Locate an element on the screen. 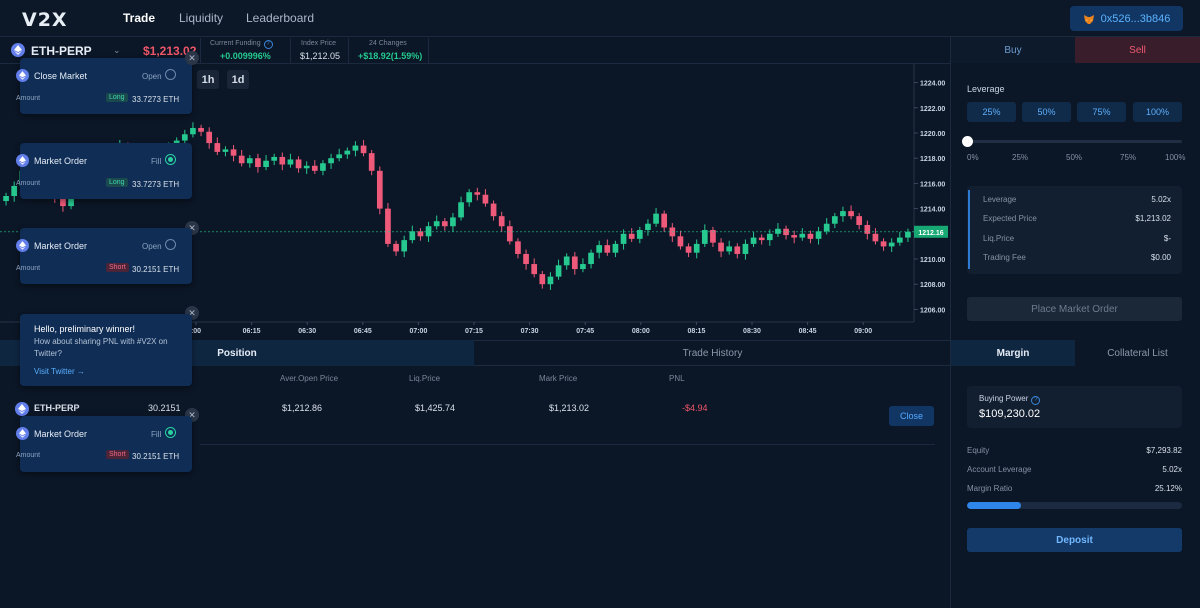  position-pair: ETH-PERP is located at coordinates (57, 408).